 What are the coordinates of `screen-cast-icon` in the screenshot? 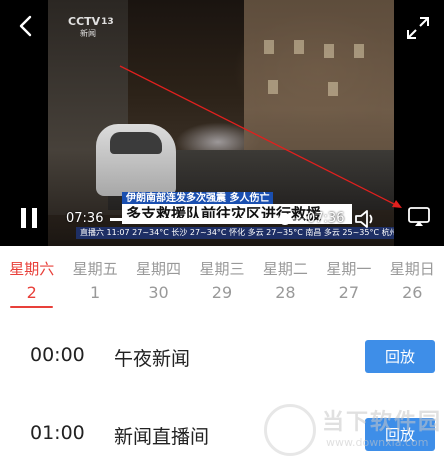 It's located at (419, 216).